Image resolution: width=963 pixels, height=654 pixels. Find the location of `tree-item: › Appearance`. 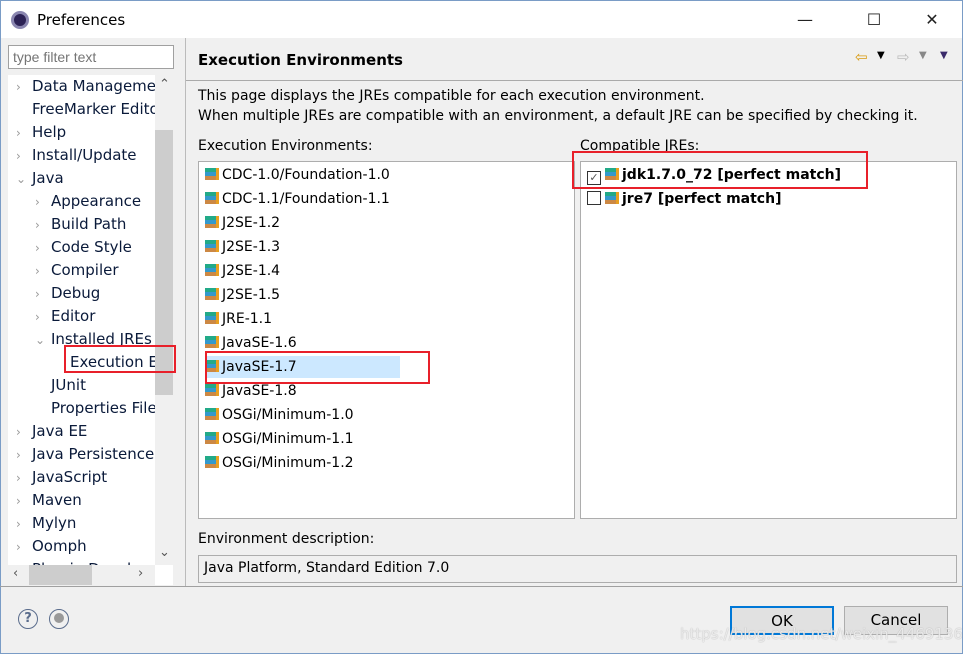

tree-item: › Appearance is located at coordinates (88, 201).